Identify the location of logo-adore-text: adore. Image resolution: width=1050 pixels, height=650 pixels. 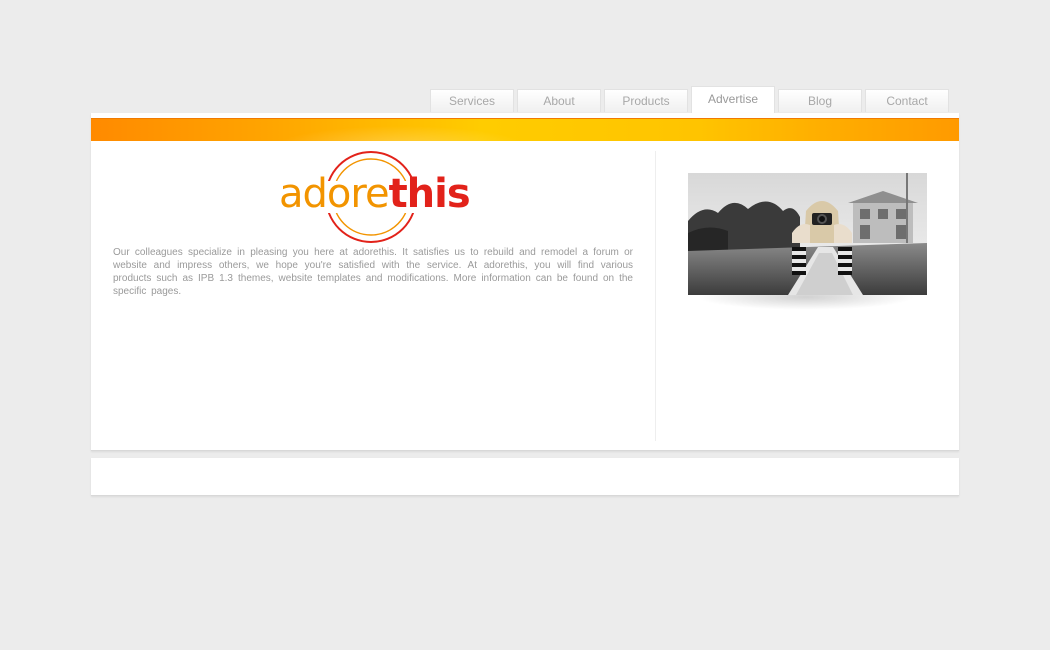
(334, 194).